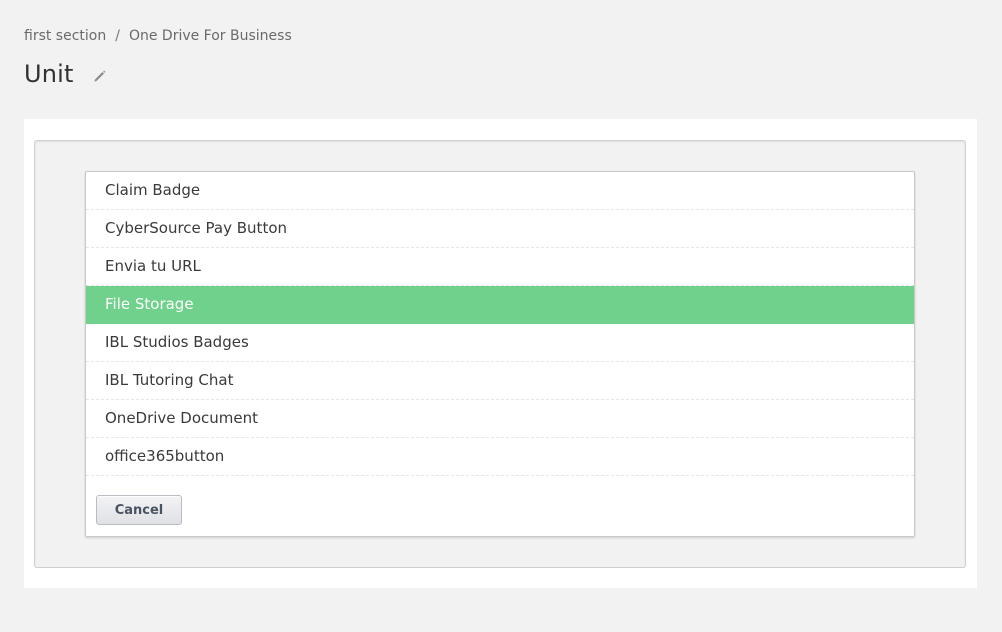 This screenshot has height=632, width=1002. Describe the element at coordinates (65, 36) in the screenshot. I see `breadcrumb-section-link: first section` at that location.